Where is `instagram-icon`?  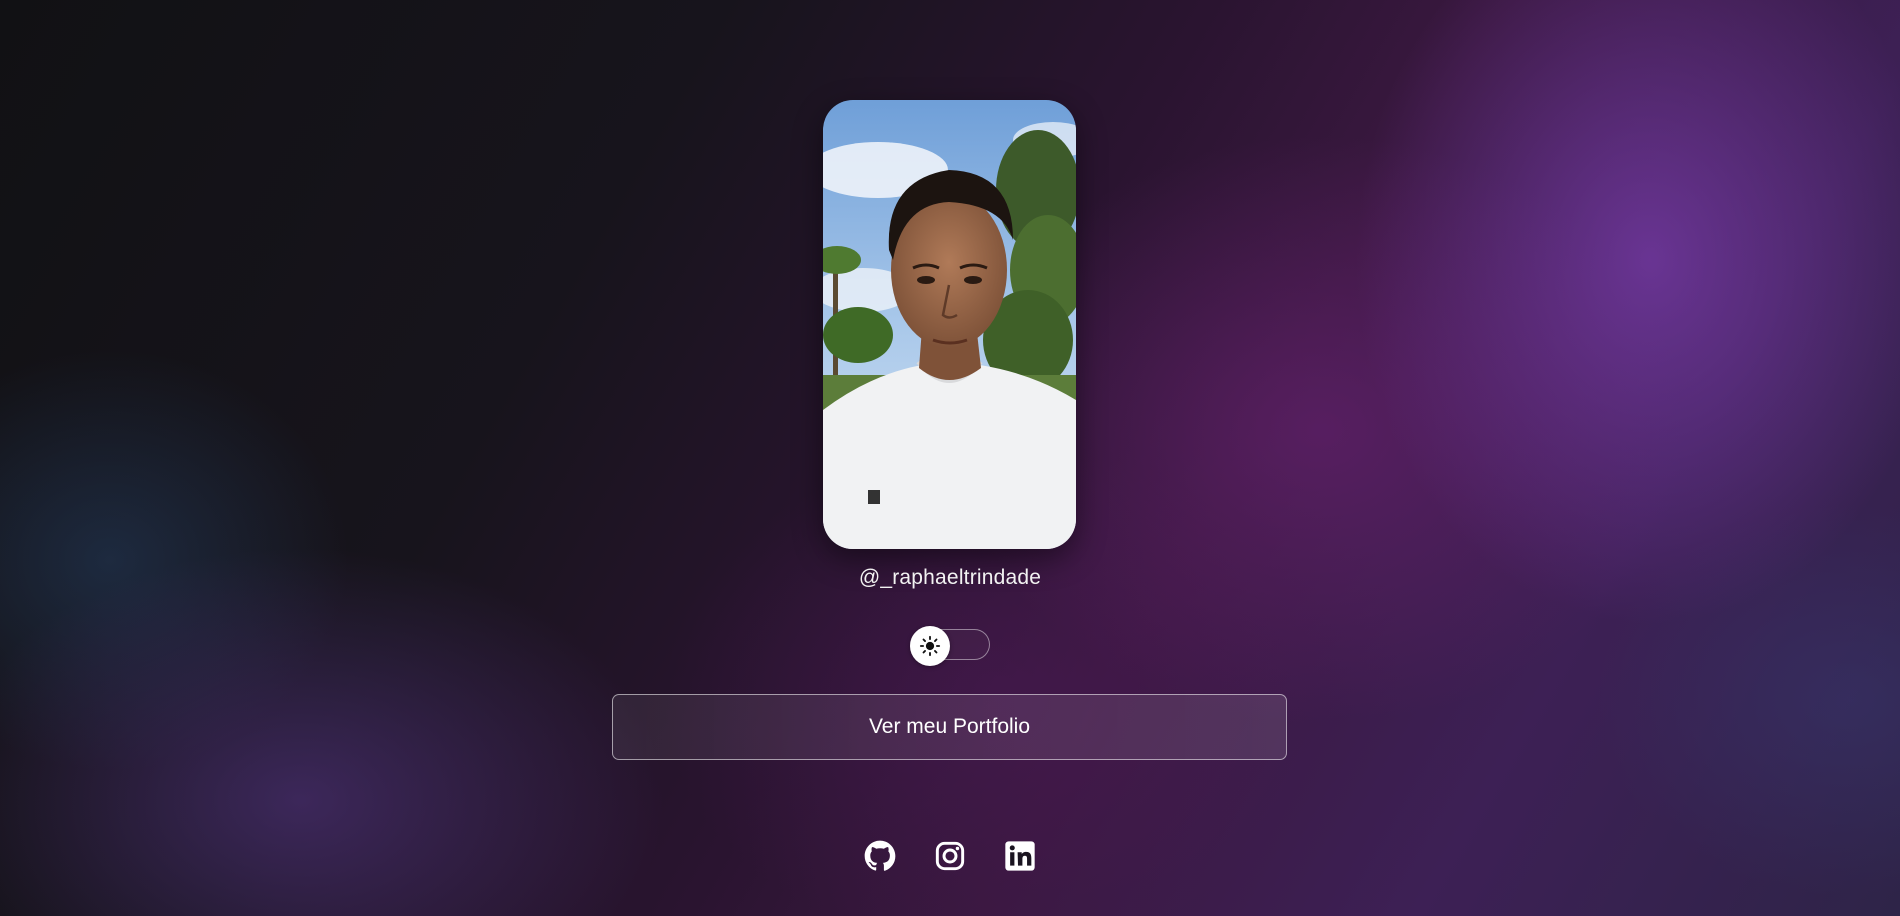 instagram-icon is located at coordinates (950, 856).